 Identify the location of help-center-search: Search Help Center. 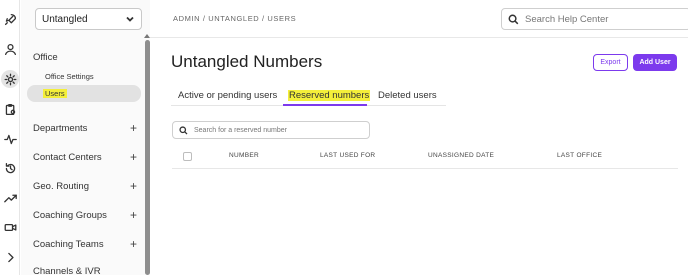
(594, 19).